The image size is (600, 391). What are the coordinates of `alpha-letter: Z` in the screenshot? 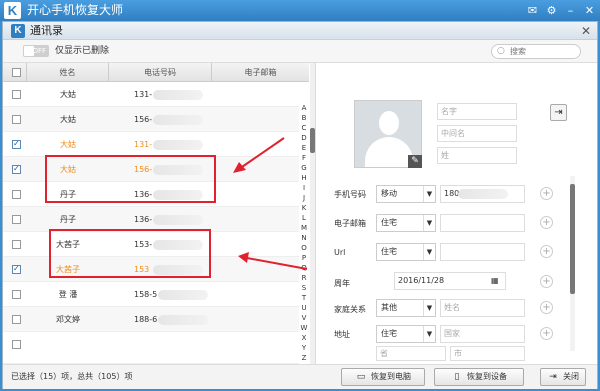 It's located at (304, 358).